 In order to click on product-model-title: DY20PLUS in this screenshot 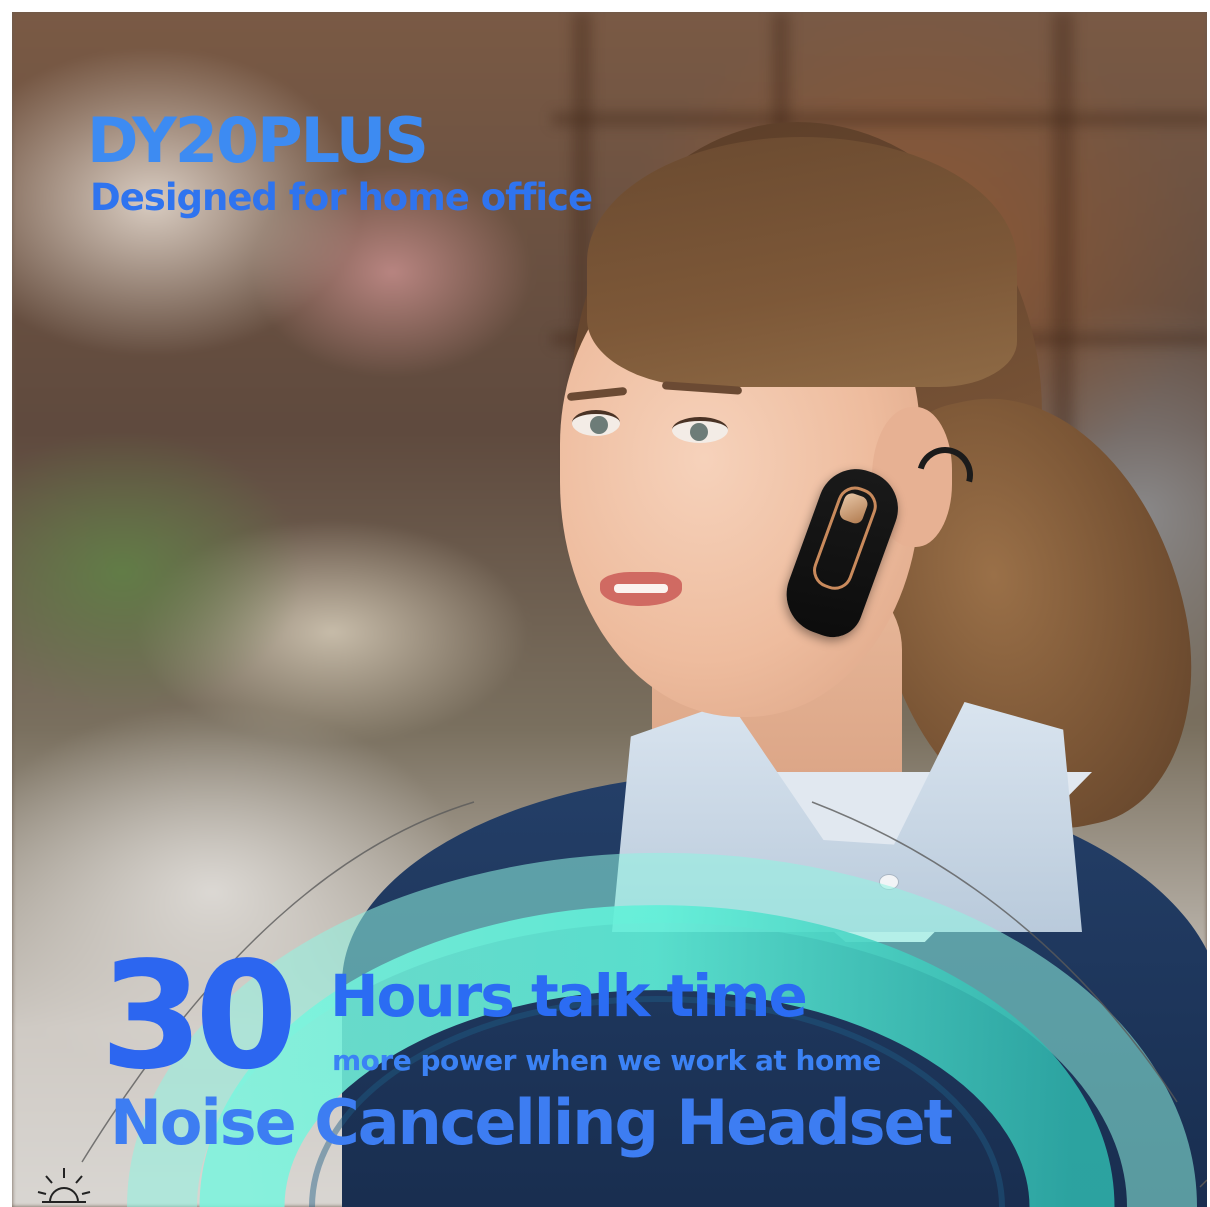, I will do `click(258, 140)`.